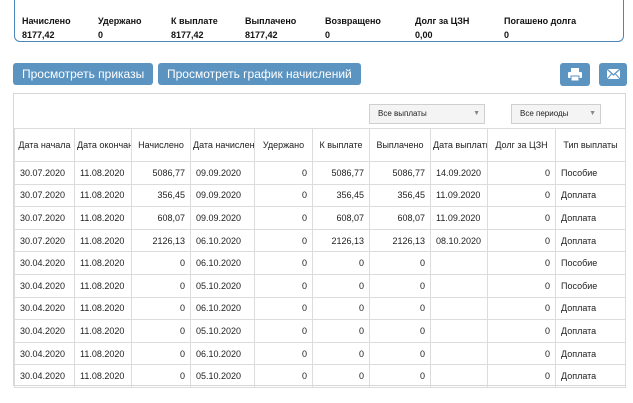  Describe the element at coordinates (613, 74) in the screenshot. I see `email-button` at that location.